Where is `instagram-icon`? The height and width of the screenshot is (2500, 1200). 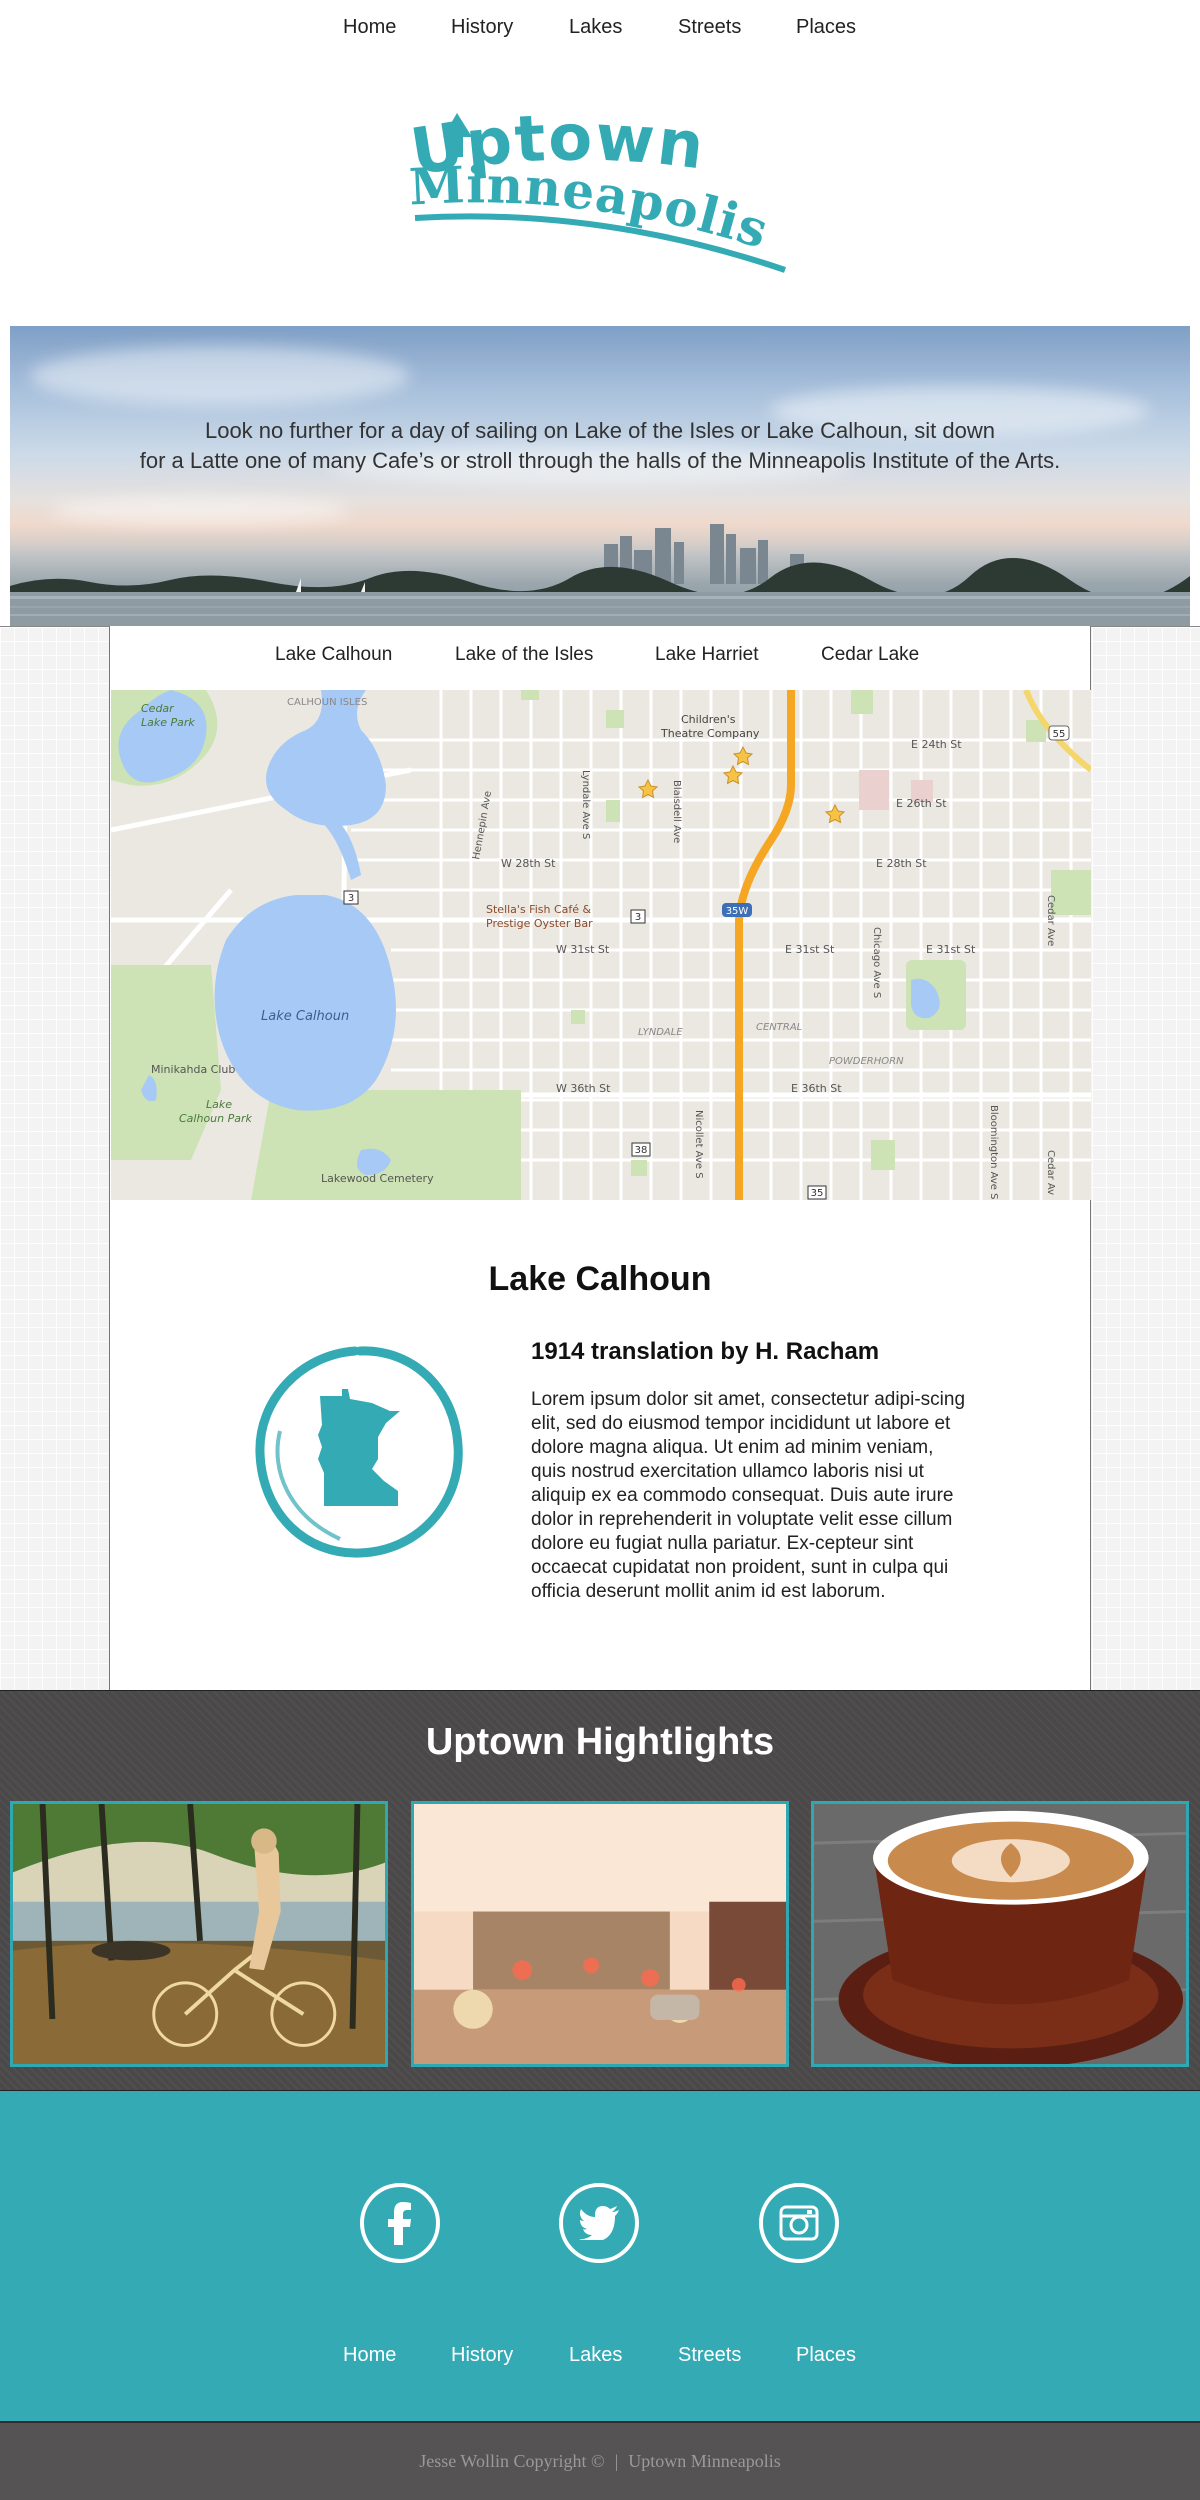 instagram-icon is located at coordinates (799, 2223).